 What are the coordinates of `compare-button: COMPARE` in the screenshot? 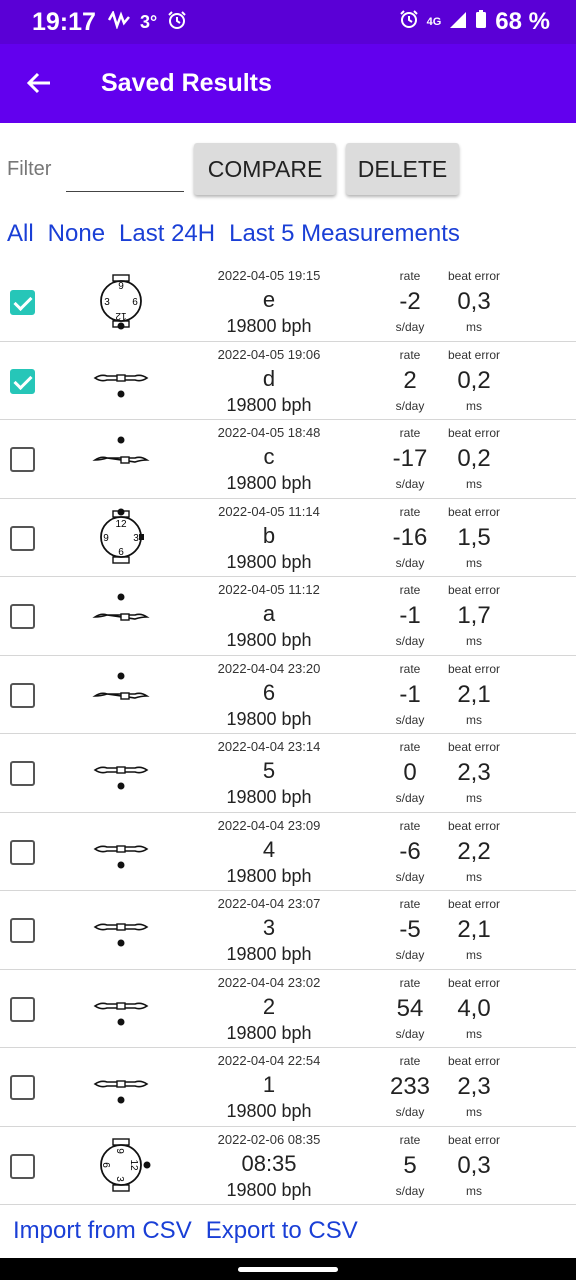 It's located at (265, 169).